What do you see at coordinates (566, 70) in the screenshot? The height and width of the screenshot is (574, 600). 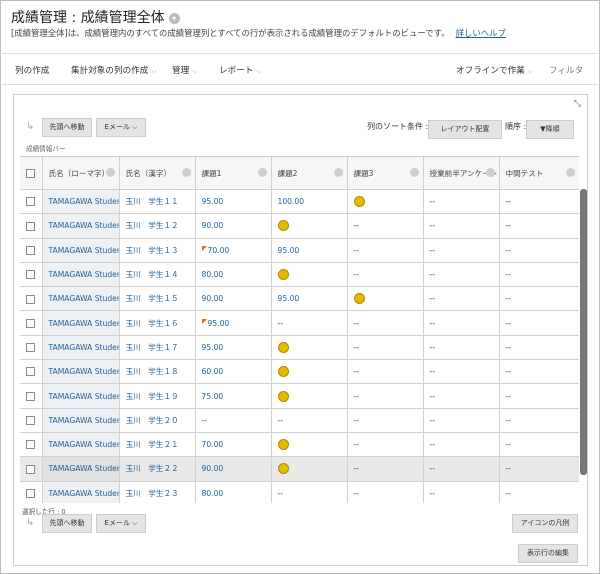 I see `filter-button: フィルタ` at bounding box center [566, 70].